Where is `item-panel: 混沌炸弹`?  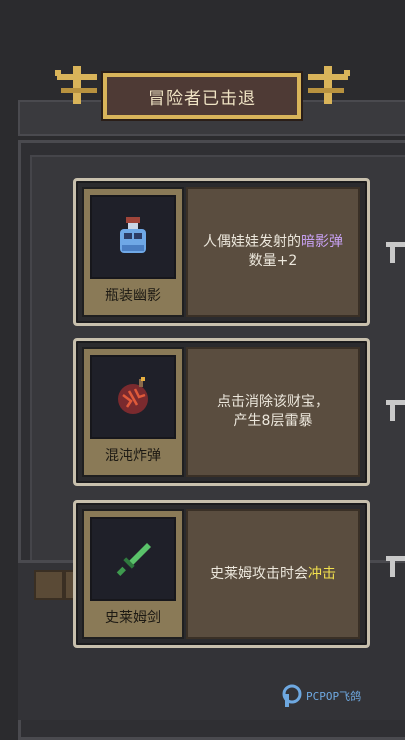
item-panel: 混沌炸弹 is located at coordinates (133, 412).